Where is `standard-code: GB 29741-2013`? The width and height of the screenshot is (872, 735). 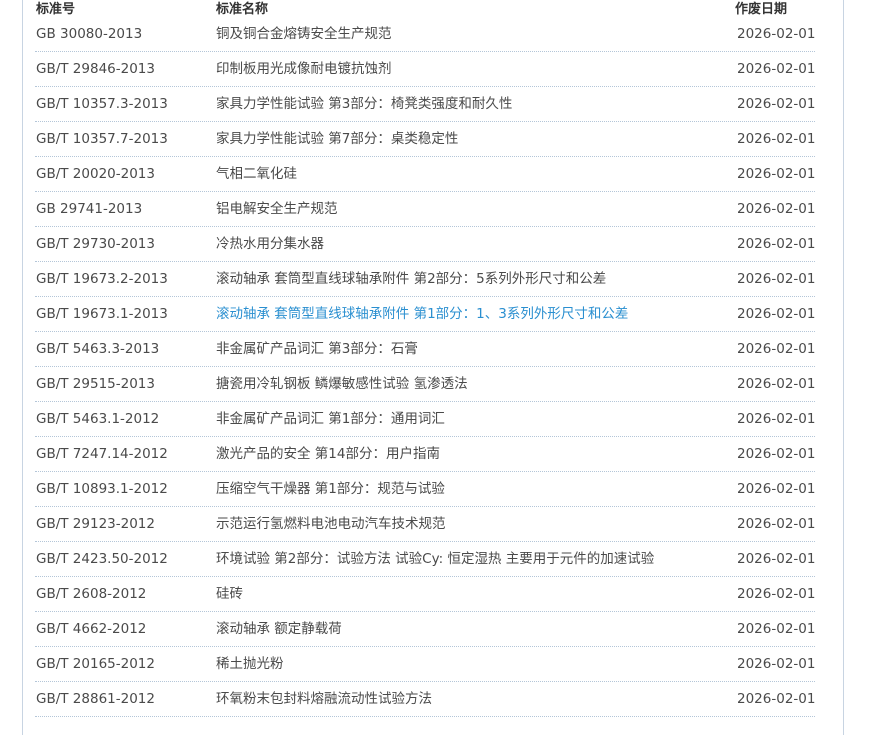
standard-code: GB 29741-2013 is located at coordinates (89, 209).